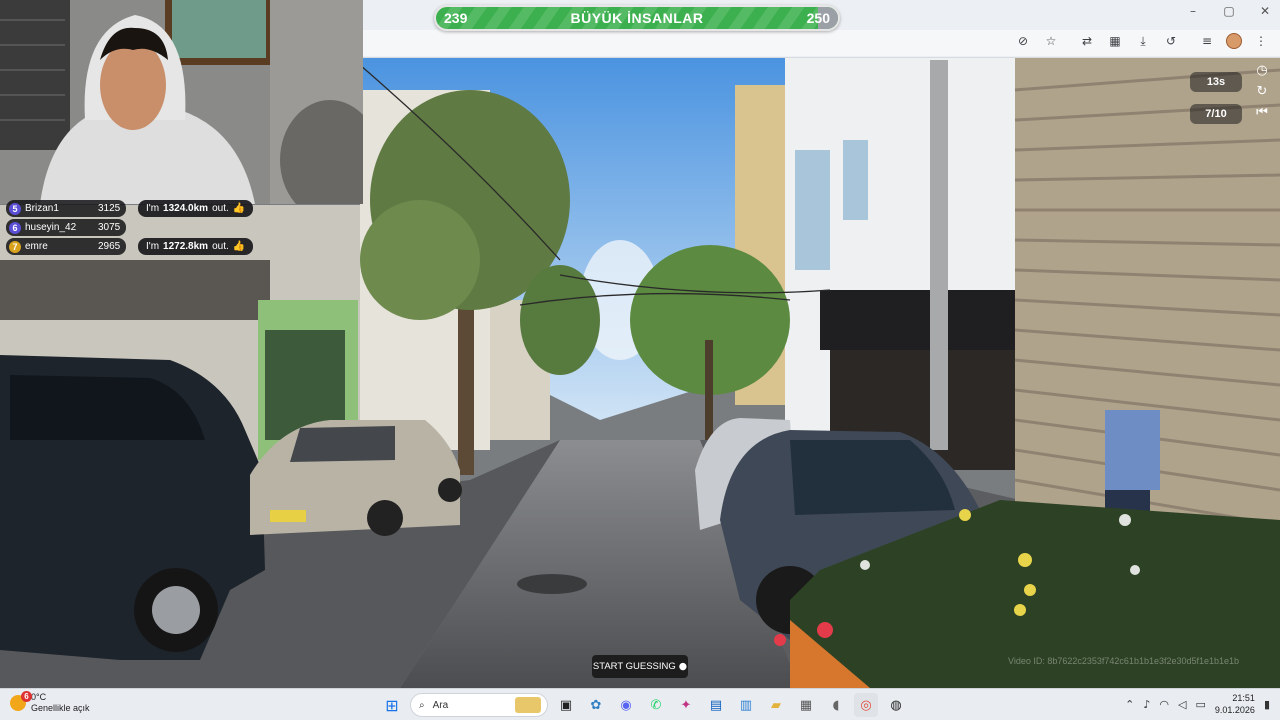 Image resolution: width=1280 pixels, height=720 pixels. What do you see at coordinates (1164, 704) in the screenshot?
I see `wifi-icon: ◠` at bounding box center [1164, 704].